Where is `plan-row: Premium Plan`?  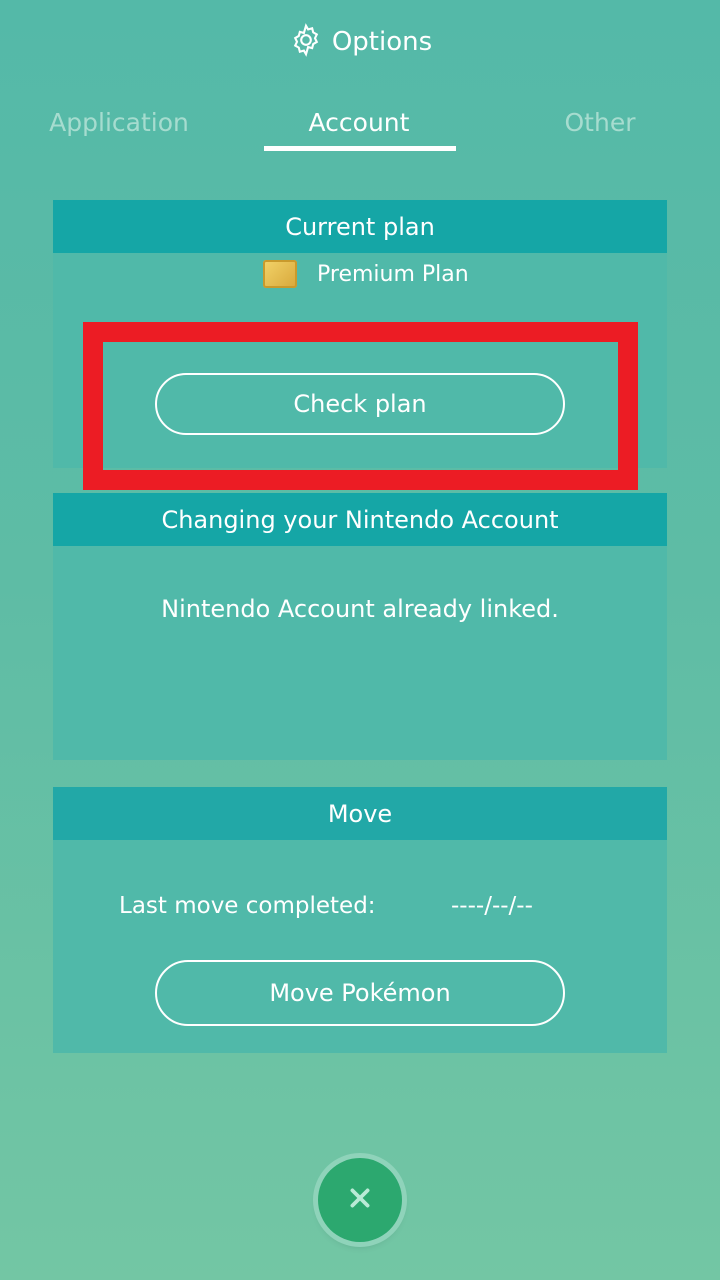
plan-row: Premium Plan is located at coordinates (366, 274).